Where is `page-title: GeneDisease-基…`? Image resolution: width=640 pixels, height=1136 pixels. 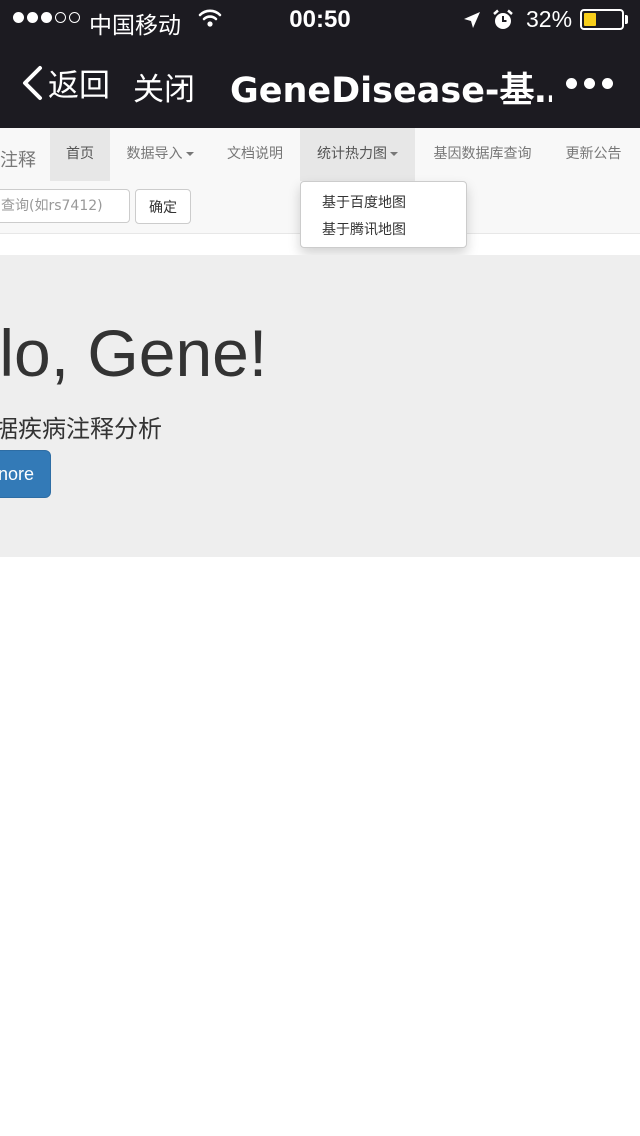 page-title: GeneDisease-基… is located at coordinates (391, 91).